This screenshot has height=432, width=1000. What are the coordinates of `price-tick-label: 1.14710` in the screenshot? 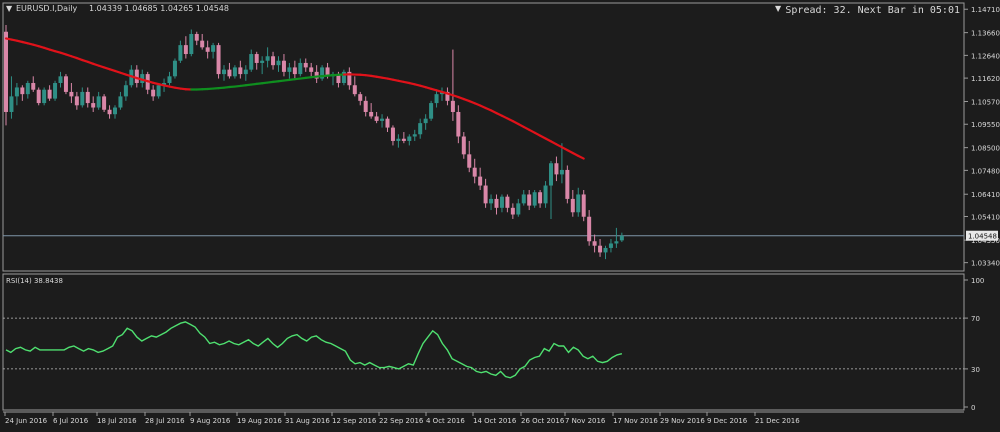 It's located at (985, 10).